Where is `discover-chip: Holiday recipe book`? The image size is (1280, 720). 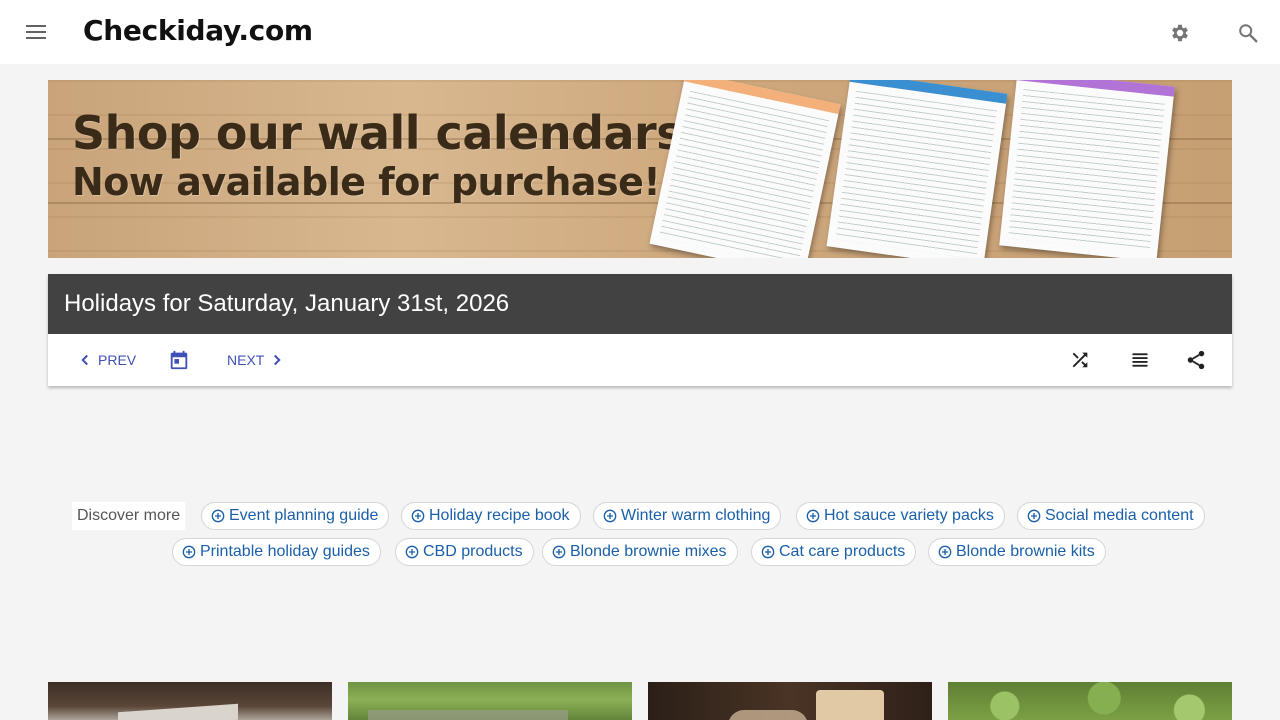 discover-chip: Holiday recipe book is located at coordinates (491, 516).